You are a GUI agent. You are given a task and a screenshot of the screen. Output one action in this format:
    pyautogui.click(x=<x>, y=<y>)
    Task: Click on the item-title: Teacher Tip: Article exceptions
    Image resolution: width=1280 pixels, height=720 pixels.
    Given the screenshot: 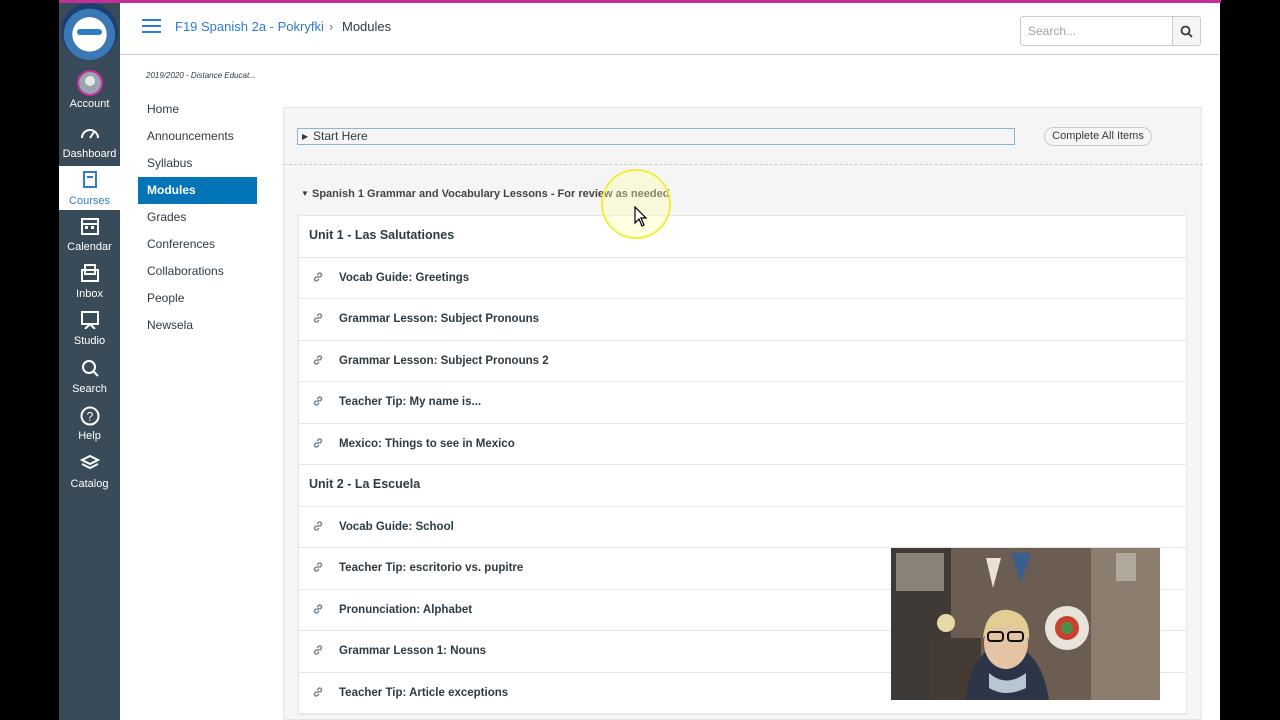 What is the action you would take?
    pyautogui.click(x=423, y=693)
    